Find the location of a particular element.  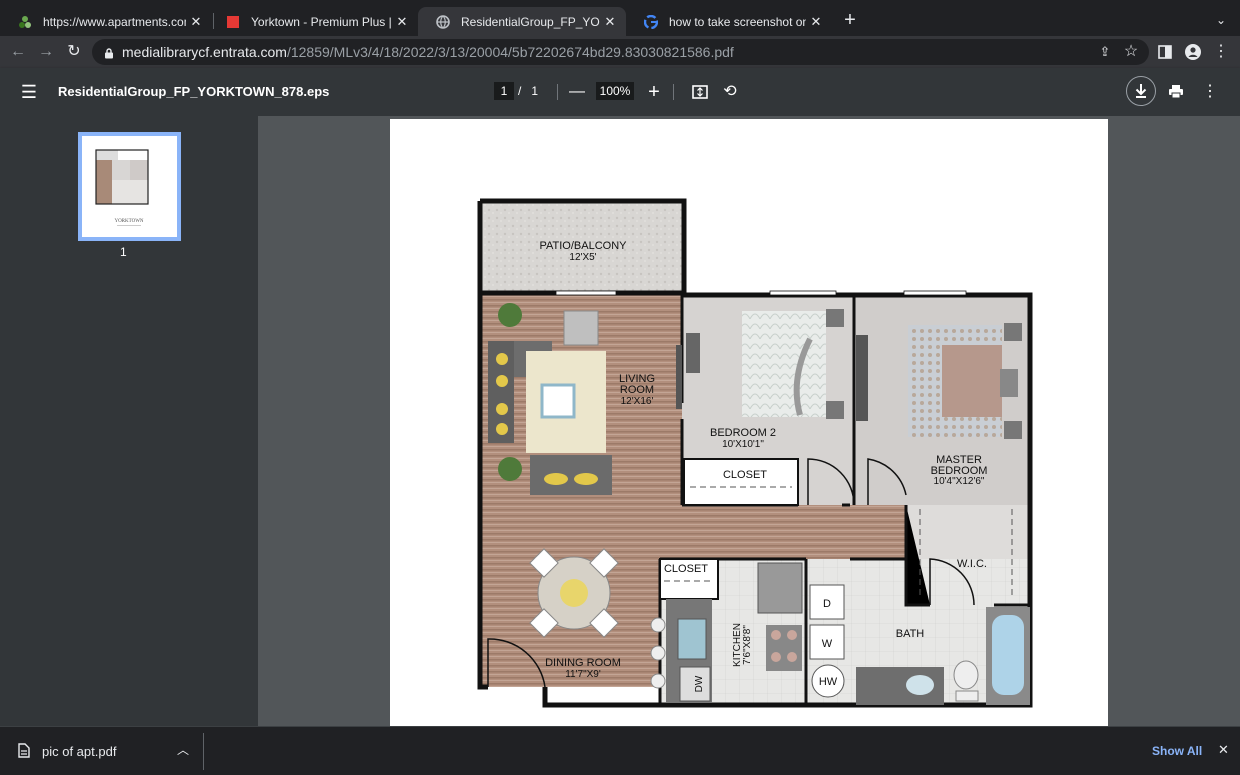

show-all-button: Show All is located at coordinates (1177, 751).